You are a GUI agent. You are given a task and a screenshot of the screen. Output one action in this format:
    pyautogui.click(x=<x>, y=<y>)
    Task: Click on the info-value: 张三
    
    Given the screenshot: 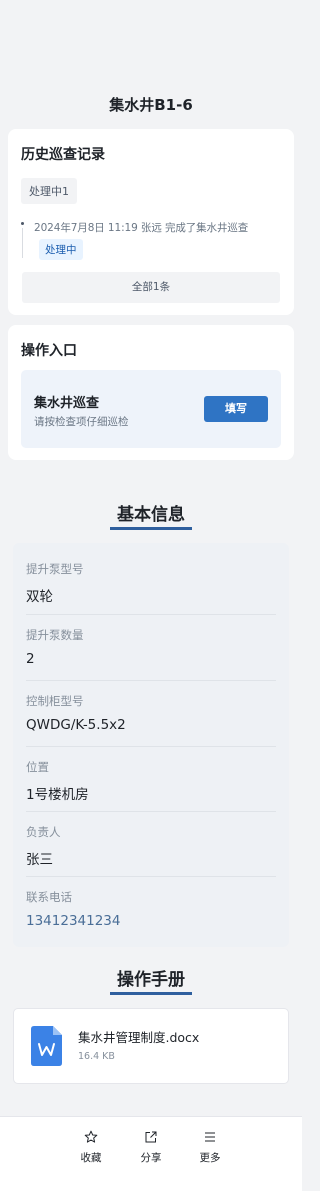 What is the action you would take?
    pyautogui.click(x=39, y=860)
    